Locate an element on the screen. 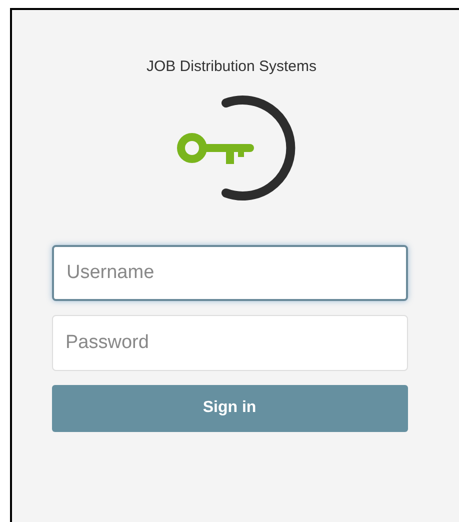 The height and width of the screenshot is (522, 459). app-title: JOB Distribution Systems is located at coordinates (231, 67).